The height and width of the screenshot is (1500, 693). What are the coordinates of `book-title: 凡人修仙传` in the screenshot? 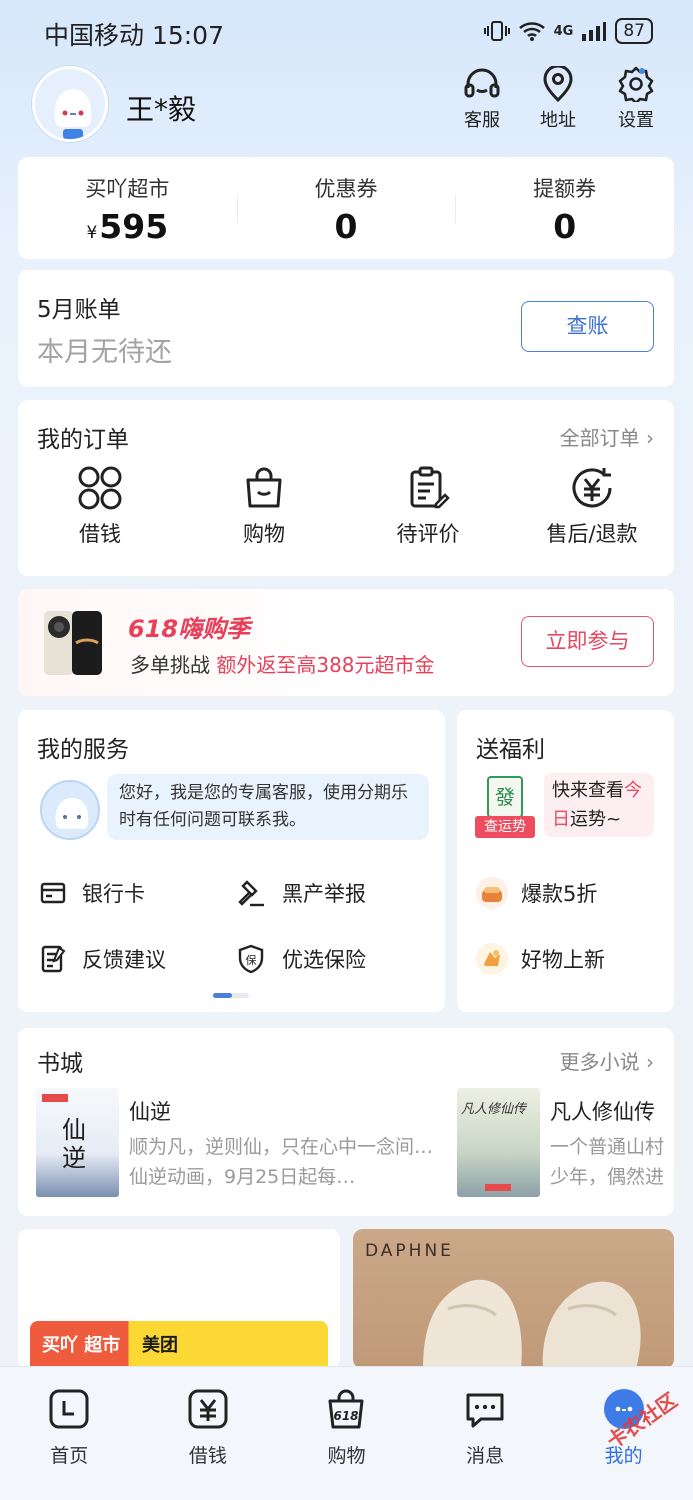 It's located at (602, 1112).